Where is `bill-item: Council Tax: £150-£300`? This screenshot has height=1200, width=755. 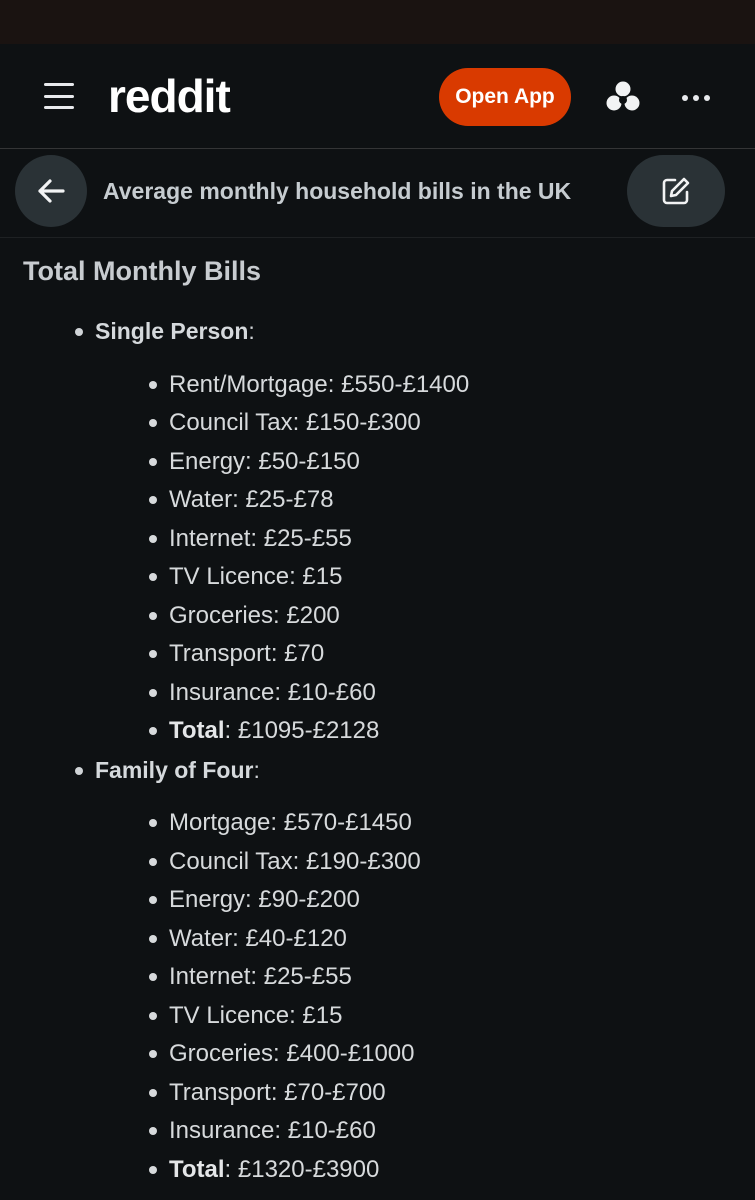
bill-item: Council Tax: £150-£300 is located at coordinates (377, 423).